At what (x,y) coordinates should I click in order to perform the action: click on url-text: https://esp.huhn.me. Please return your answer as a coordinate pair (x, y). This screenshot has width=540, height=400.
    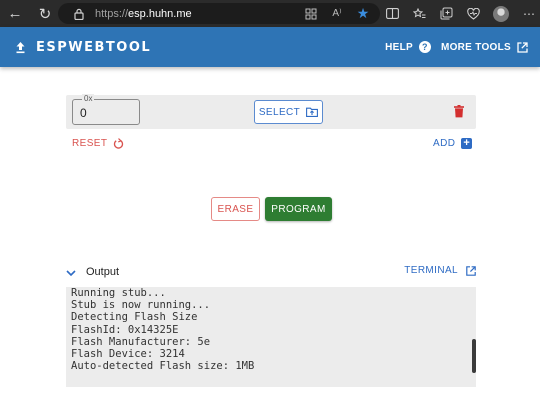
    Looking at the image, I should click on (143, 14).